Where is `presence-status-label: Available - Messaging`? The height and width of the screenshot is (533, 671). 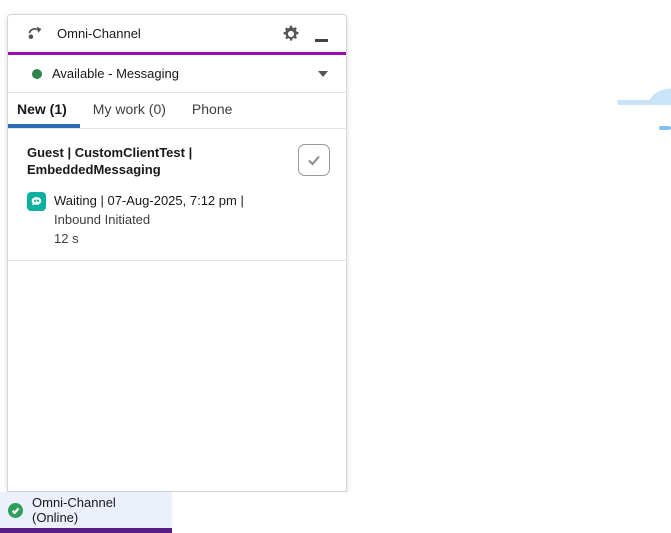
presence-status-label: Available - Messaging is located at coordinates (115, 73).